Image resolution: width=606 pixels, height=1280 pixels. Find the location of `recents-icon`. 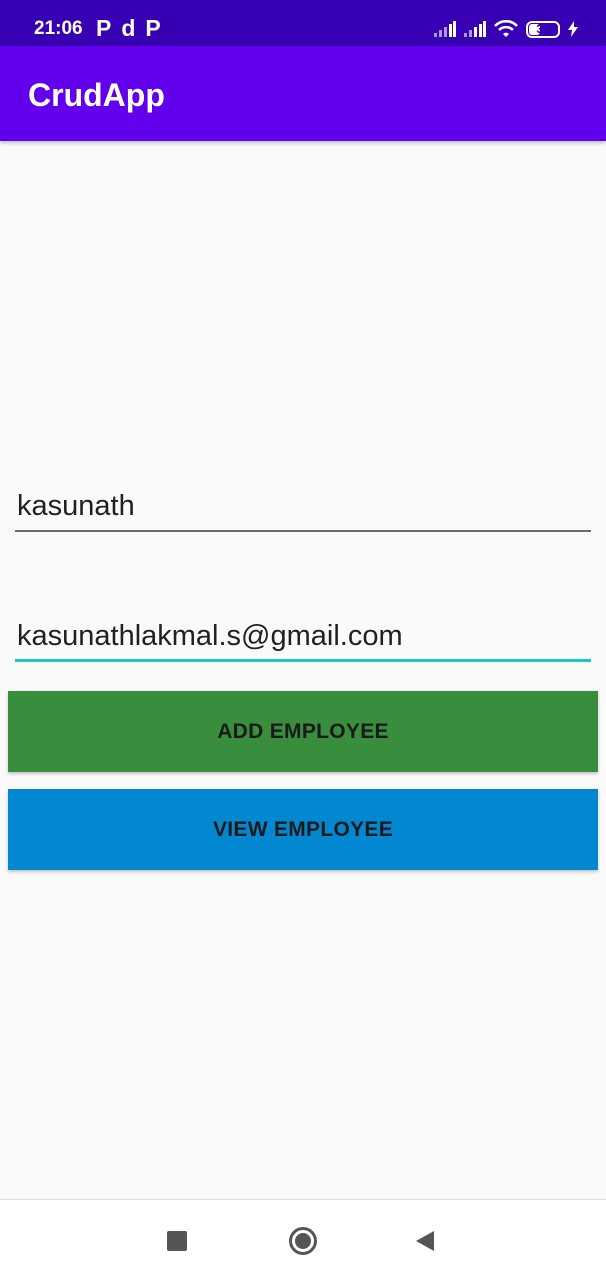

recents-icon is located at coordinates (177, 1240).